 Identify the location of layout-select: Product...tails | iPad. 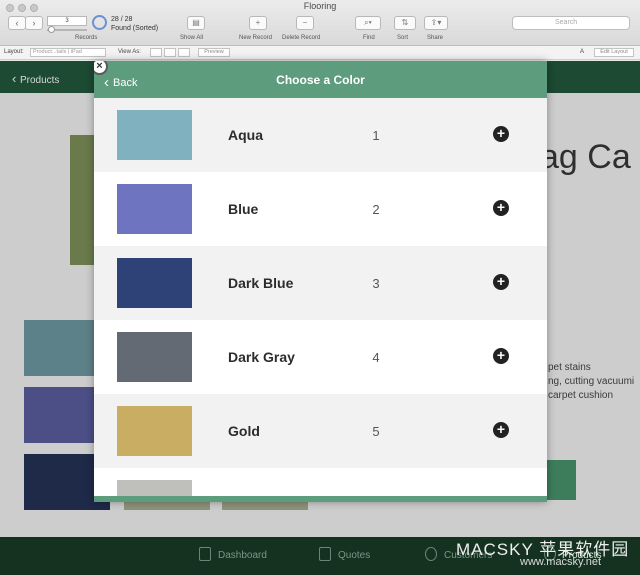
(68, 52).